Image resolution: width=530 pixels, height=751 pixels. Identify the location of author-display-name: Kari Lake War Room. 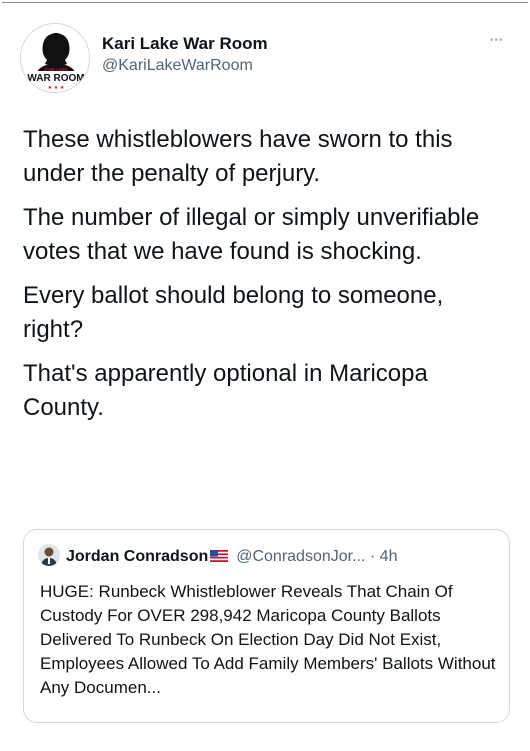
(185, 44).